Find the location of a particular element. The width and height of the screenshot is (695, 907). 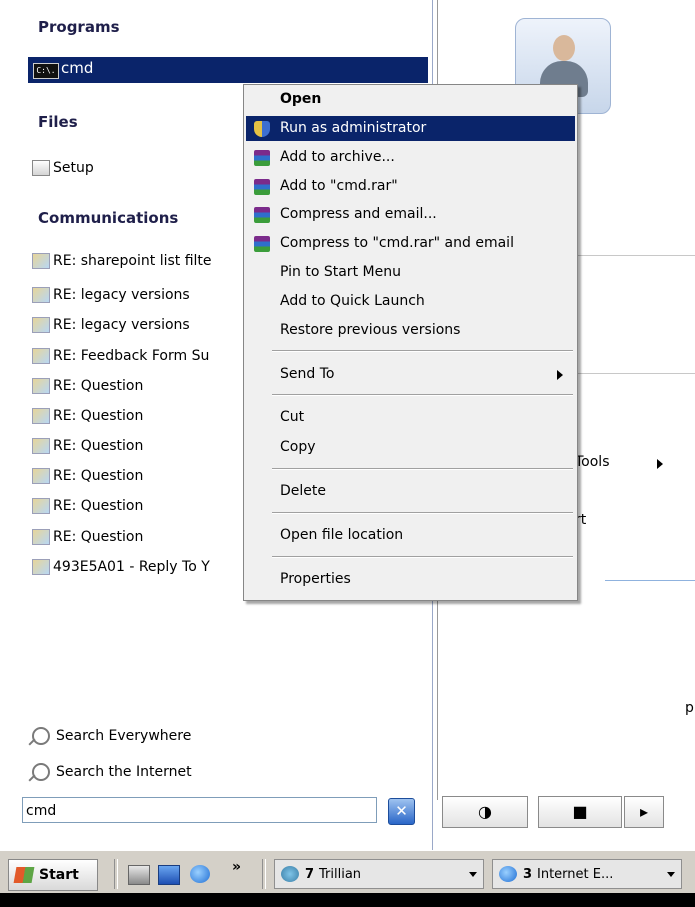

menu-item-label: Add to "cmd.rar" is located at coordinates (339, 186).